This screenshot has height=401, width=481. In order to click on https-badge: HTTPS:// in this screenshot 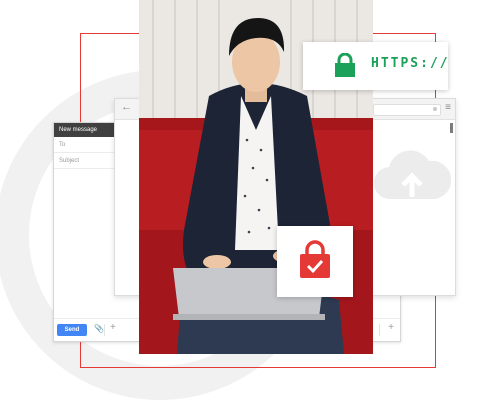, I will do `click(375, 66)`.